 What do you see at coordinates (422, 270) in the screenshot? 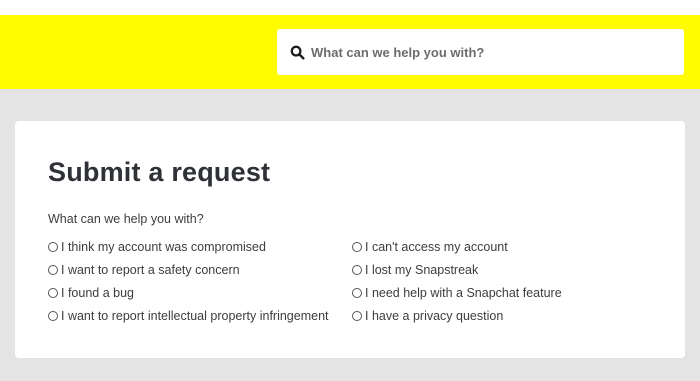
I see `option-label: I lost my Snapstreak` at bounding box center [422, 270].